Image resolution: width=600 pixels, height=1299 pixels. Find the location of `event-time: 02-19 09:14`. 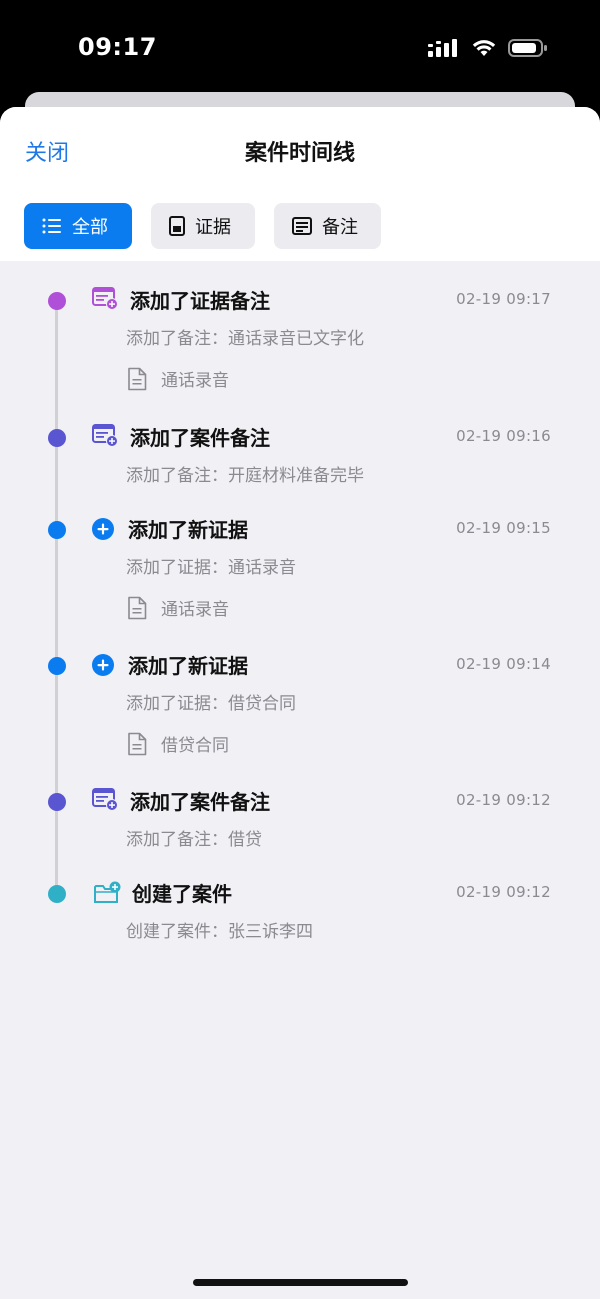

event-time: 02-19 09:14 is located at coordinates (503, 664).